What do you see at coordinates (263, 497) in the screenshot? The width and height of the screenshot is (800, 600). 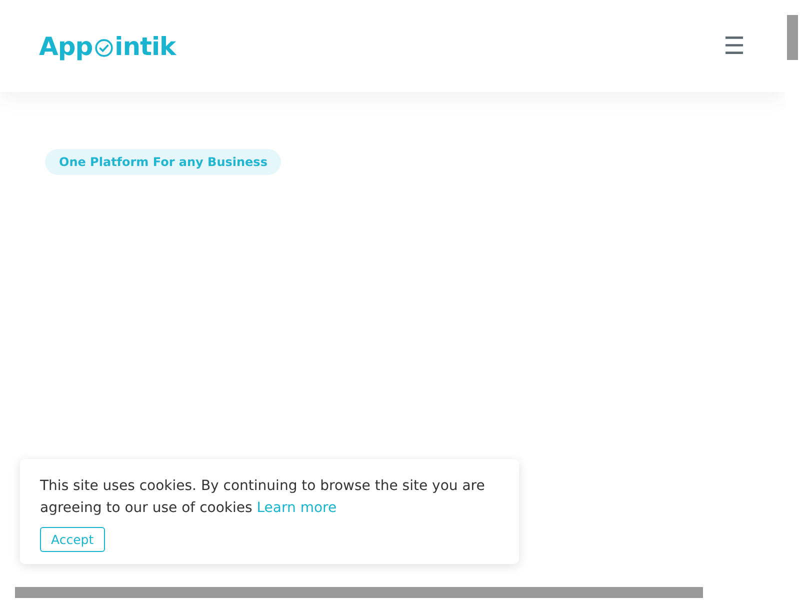 I see `cookie-message: This site uses cookies. By continuing to browse the site you are agreeing to our use of cookies Learn more` at bounding box center [263, 497].